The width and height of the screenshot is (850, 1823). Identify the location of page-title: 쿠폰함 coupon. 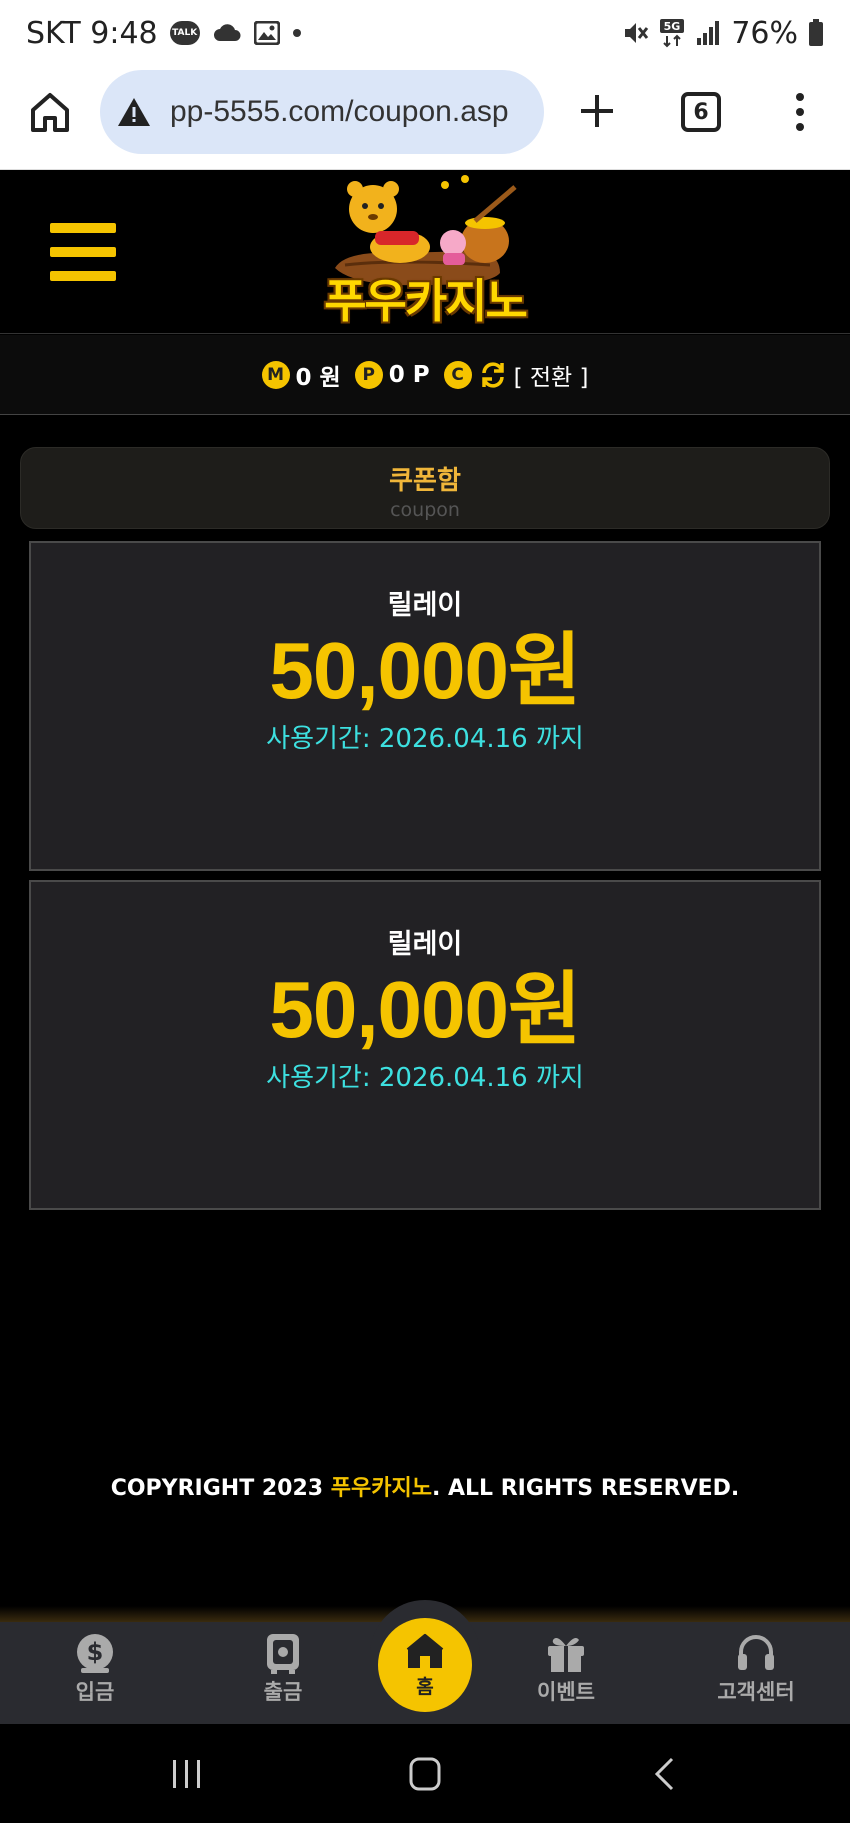
(425, 488).